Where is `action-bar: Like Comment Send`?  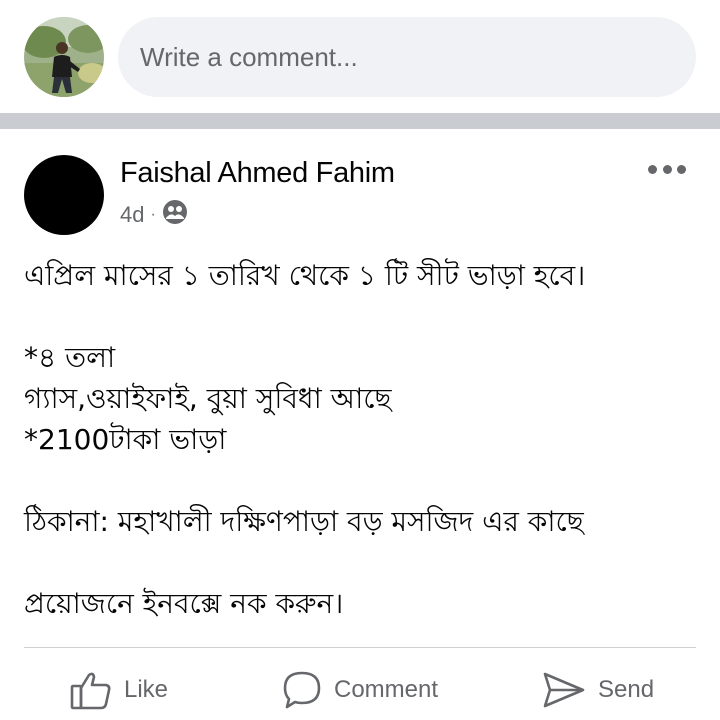 action-bar: Like Comment Send is located at coordinates (360, 684).